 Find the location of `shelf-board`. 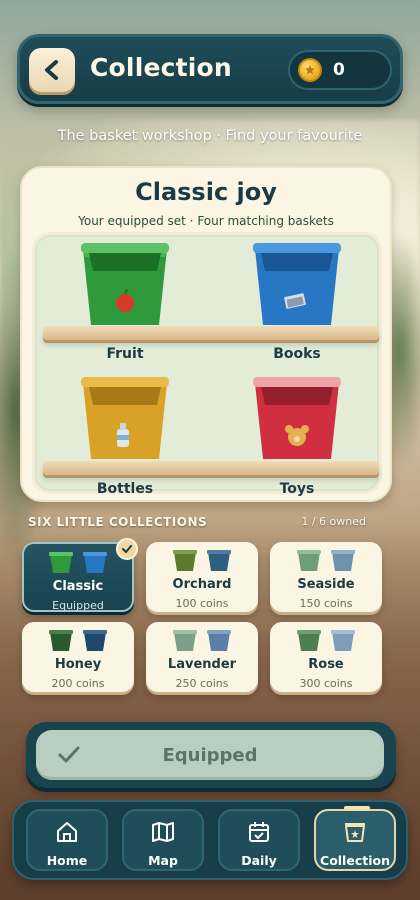

shelf-board is located at coordinates (211, 468).